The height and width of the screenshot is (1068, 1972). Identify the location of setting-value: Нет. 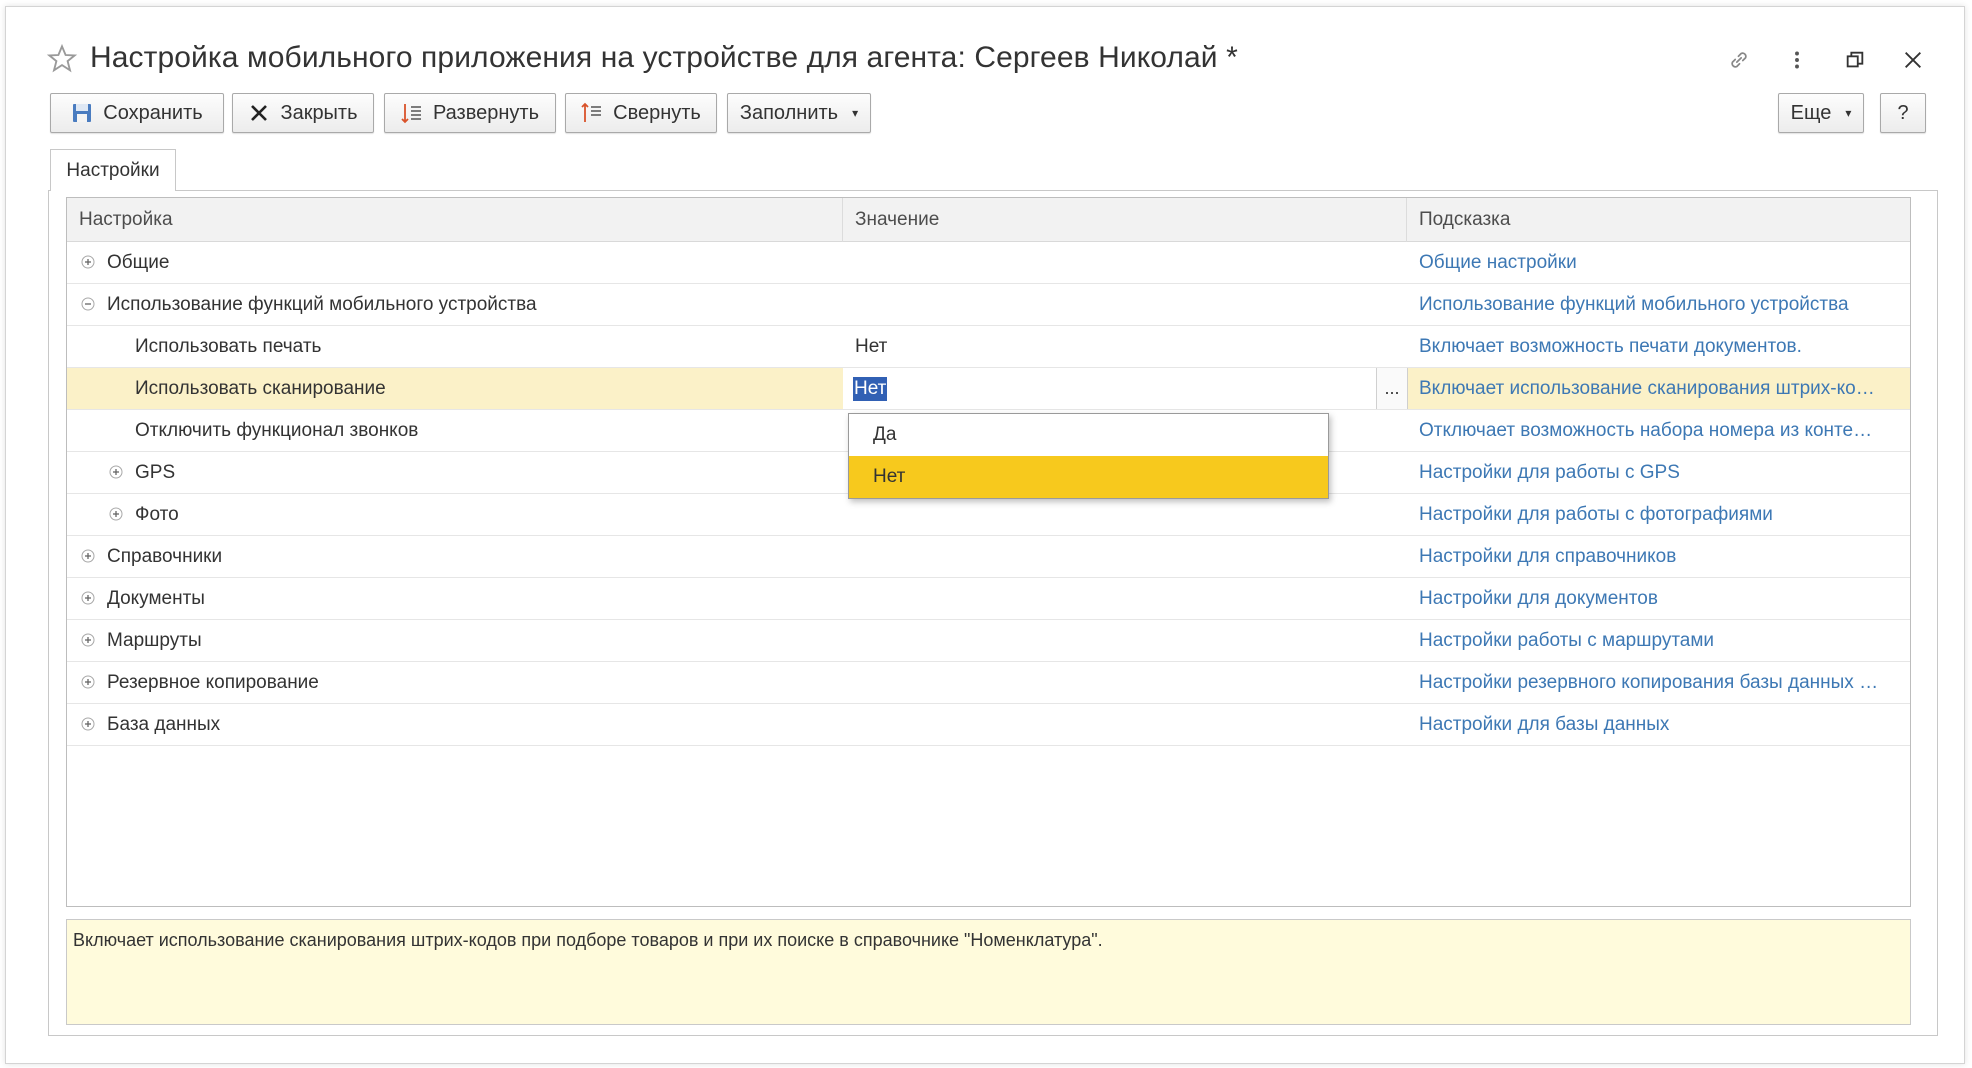
(1125, 346).